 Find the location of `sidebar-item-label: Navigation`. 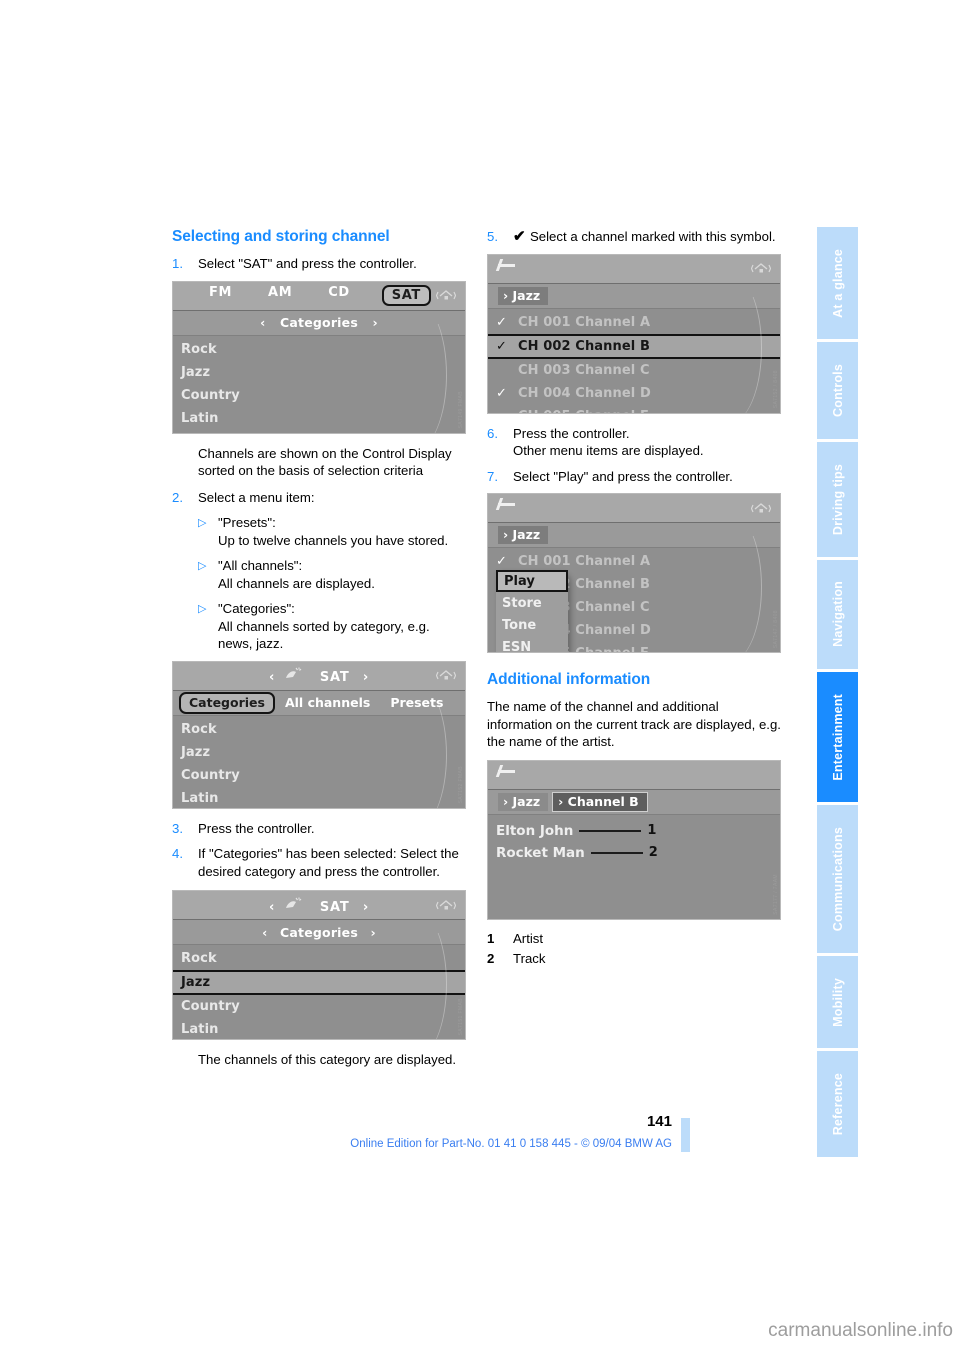

sidebar-item-label: Navigation is located at coordinates (837, 614).